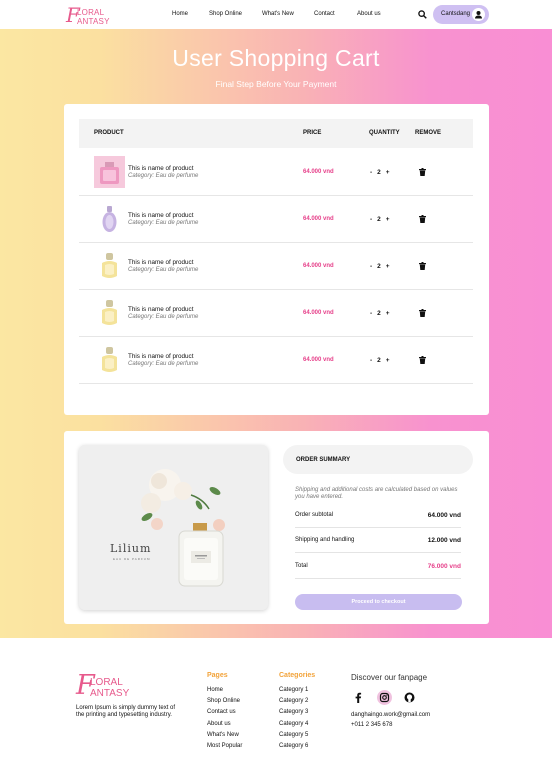 This screenshot has width=552, height=777. What do you see at coordinates (301, 566) in the screenshot?
I see `total-label: Total` at bounding box center [301, 566].